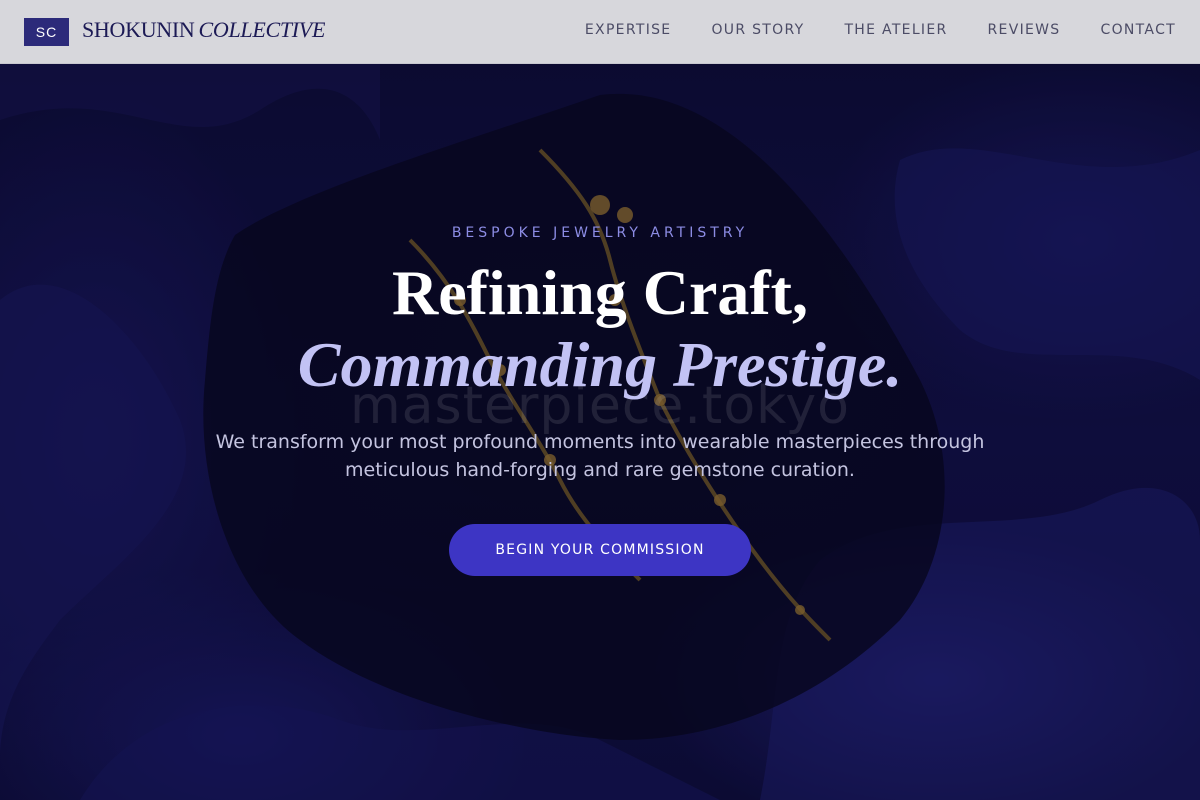 This screenshot has width=1200, height=800. What do you see at coordinates (895, 30) in the screenshot?
I see `nav-link-the-atelier: THE ATELIER` at bounding box center [895, 30].